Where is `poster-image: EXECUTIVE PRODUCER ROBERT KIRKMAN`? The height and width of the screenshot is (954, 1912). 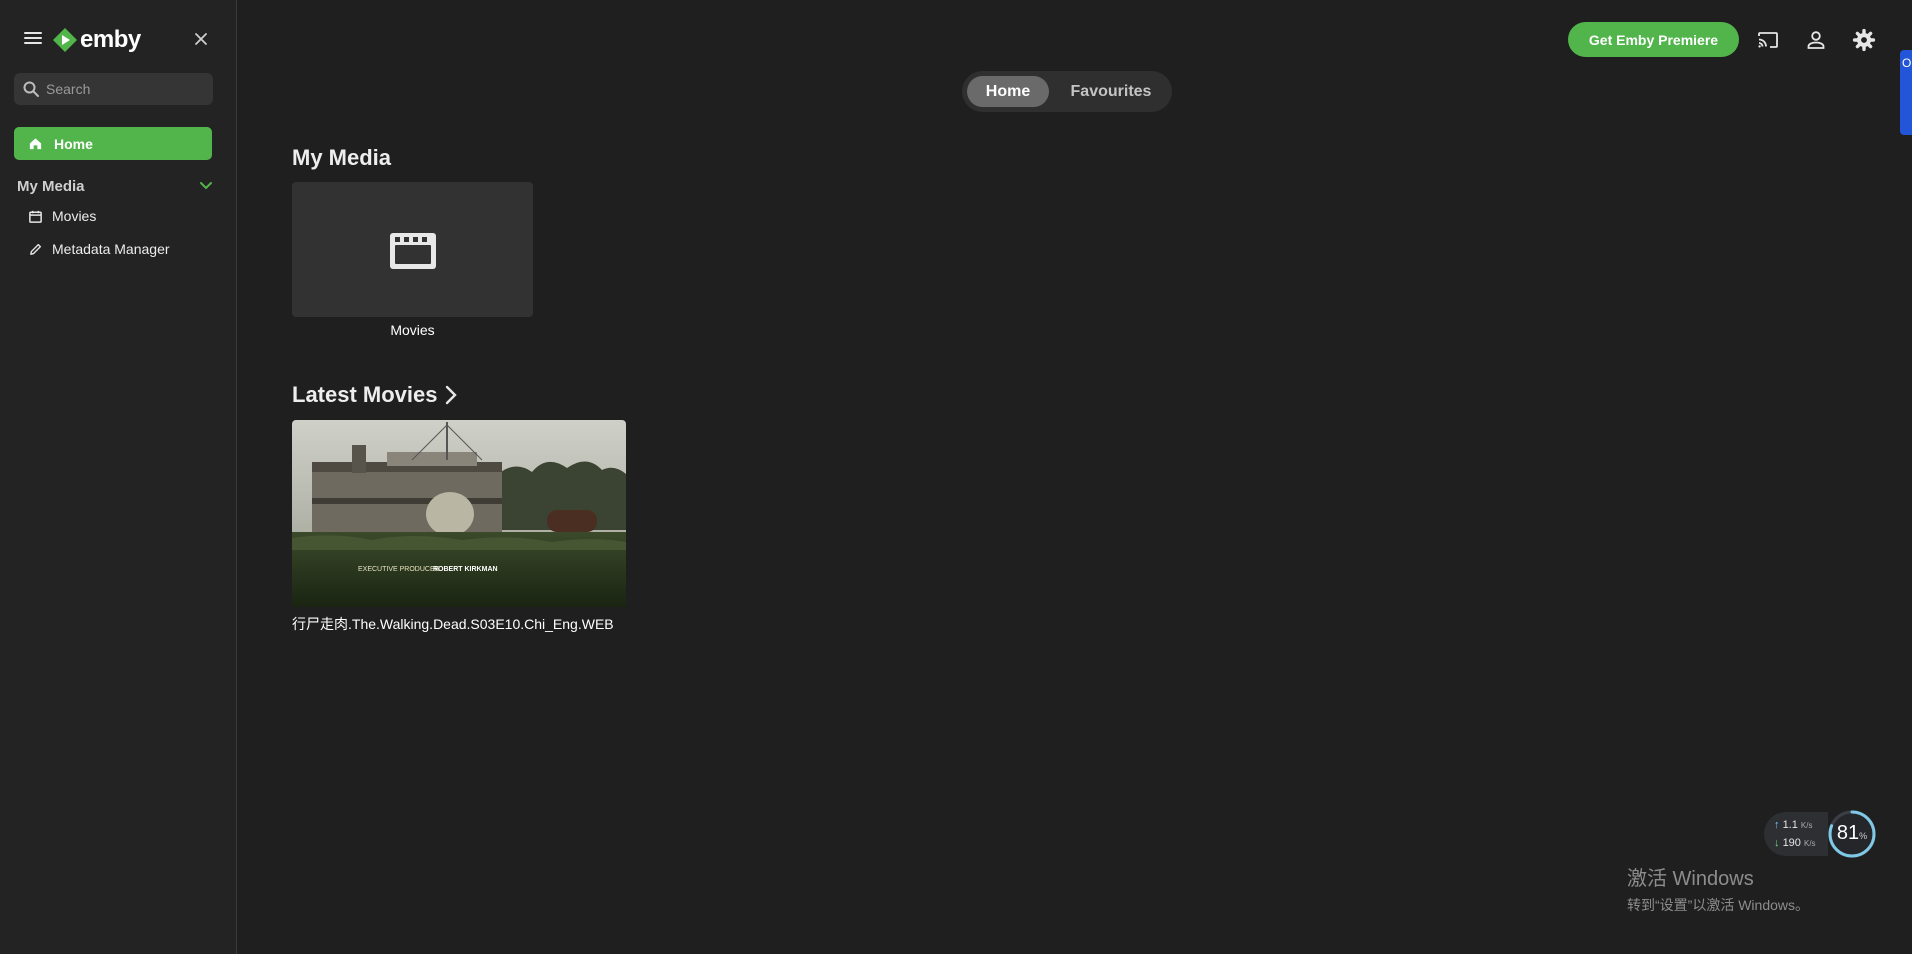 poster-image: EXECUTIVE PRODUCER ROBERT KIRKMAN is located at coordinates (459, 513).